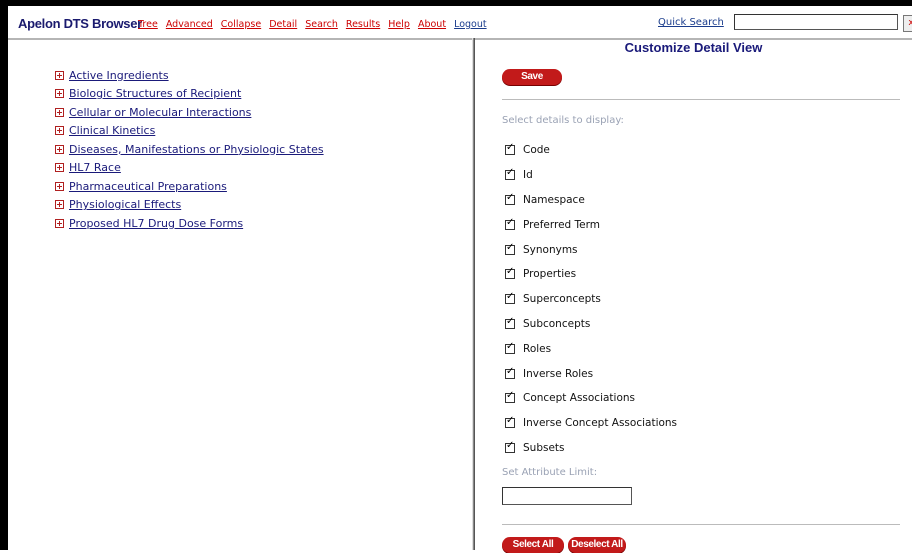  Describe the element at coordinates (562, 299) in the screenshot. I see `option-label: Superconcepts` at that location.